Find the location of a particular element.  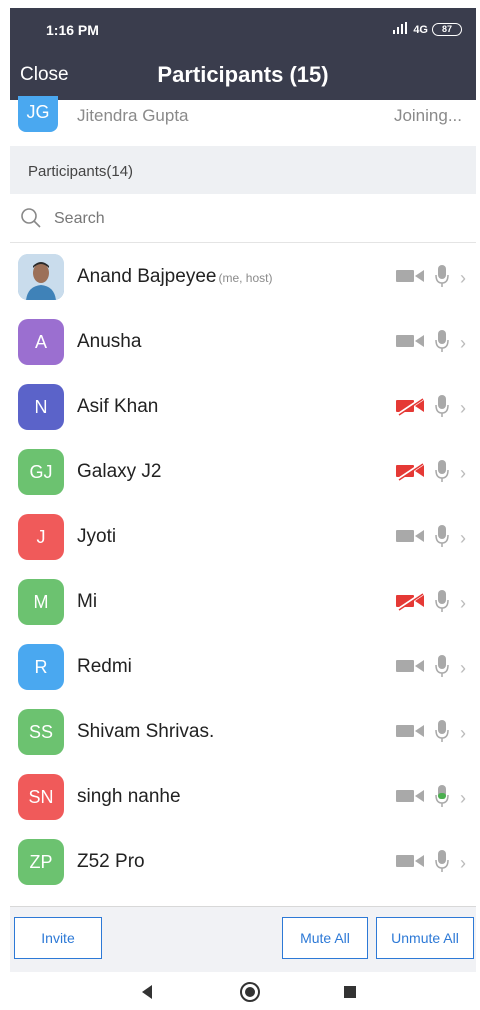

signal-icon is located at coordinates (401, 29).